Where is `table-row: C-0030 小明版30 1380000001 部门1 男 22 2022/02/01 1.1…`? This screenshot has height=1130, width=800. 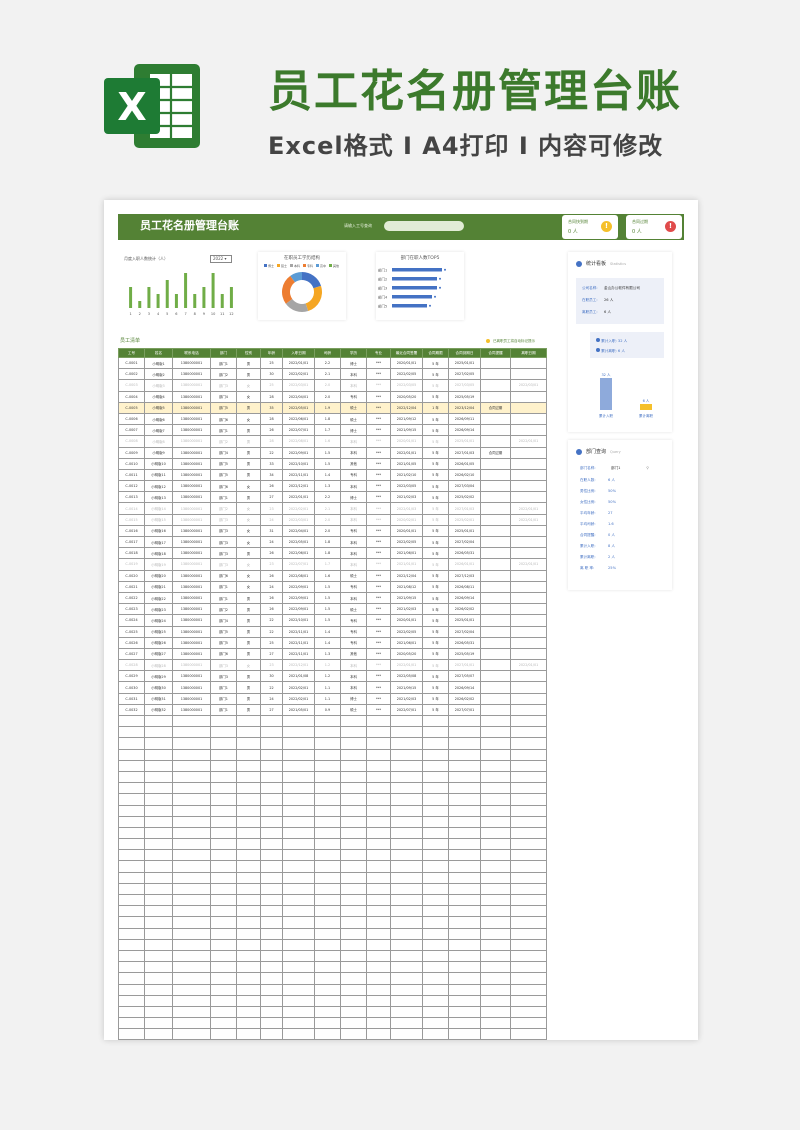
table-row: C-0030 小明版30 1380000001 部门1 男 22 2022/02/01 1.1… is located at coordinates (332, 687).